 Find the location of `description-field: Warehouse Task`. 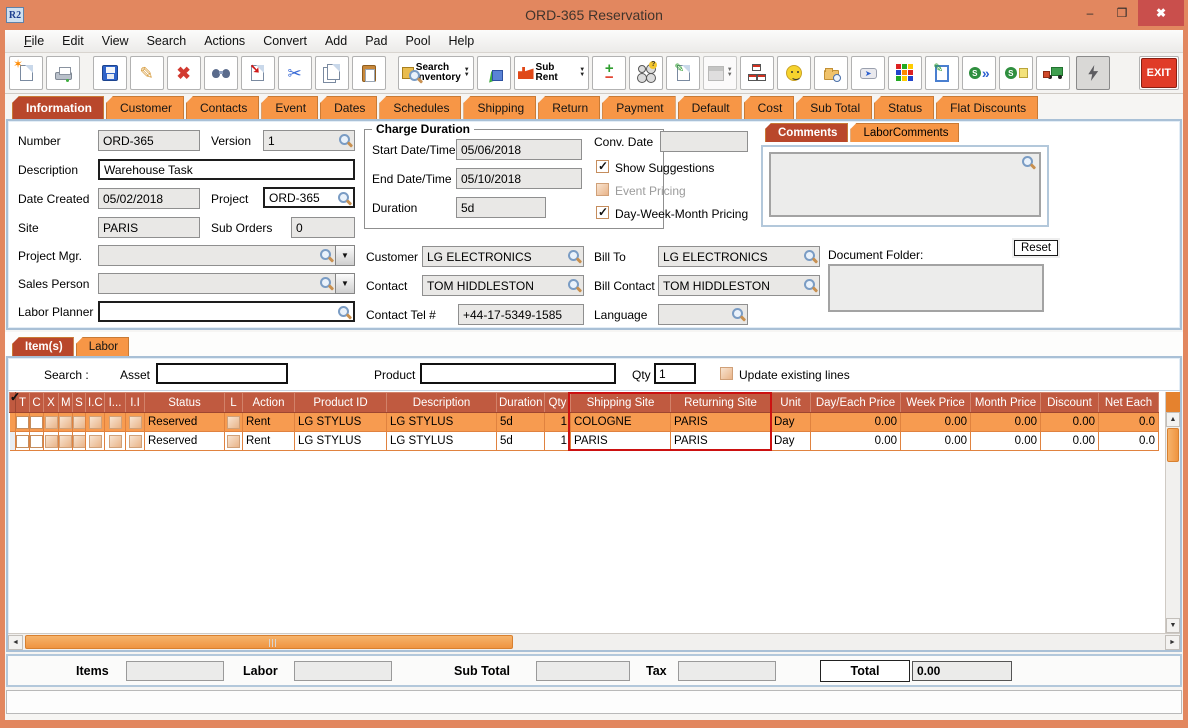

description-field: Warehouse Task is located at coordinates (226, 169).